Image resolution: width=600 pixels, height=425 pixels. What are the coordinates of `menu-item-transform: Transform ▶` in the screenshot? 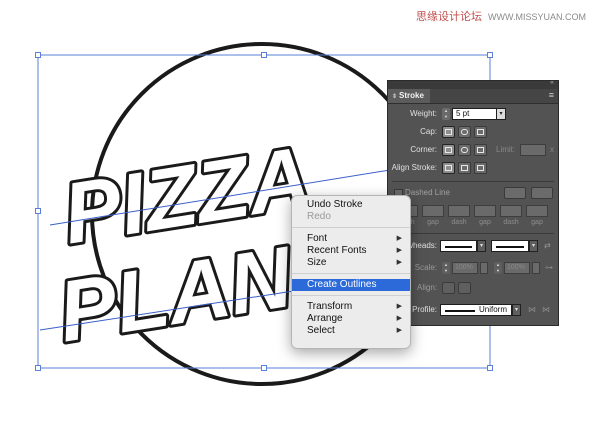 It's located at (351, 307).